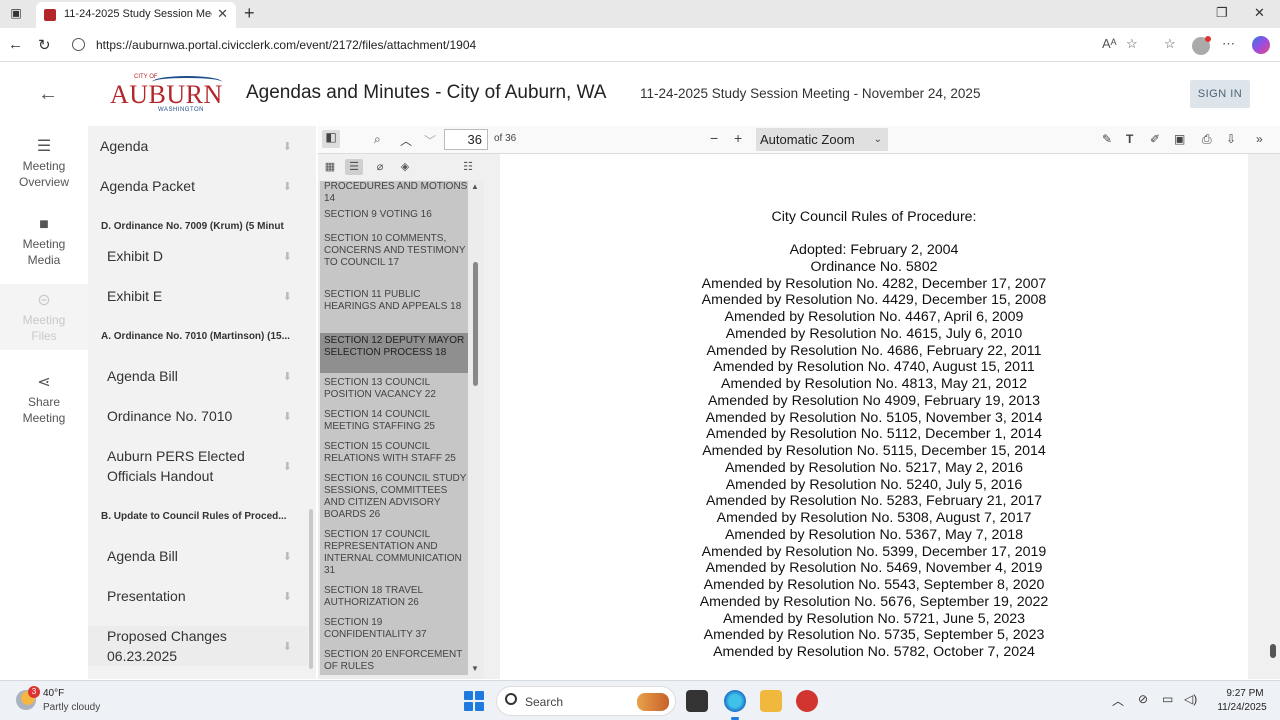 This screenshot has height=720, width=1280. Describe the element at coordinates (1129, 139) in the screenshot. I see `text-tool-icon: T` at that location.